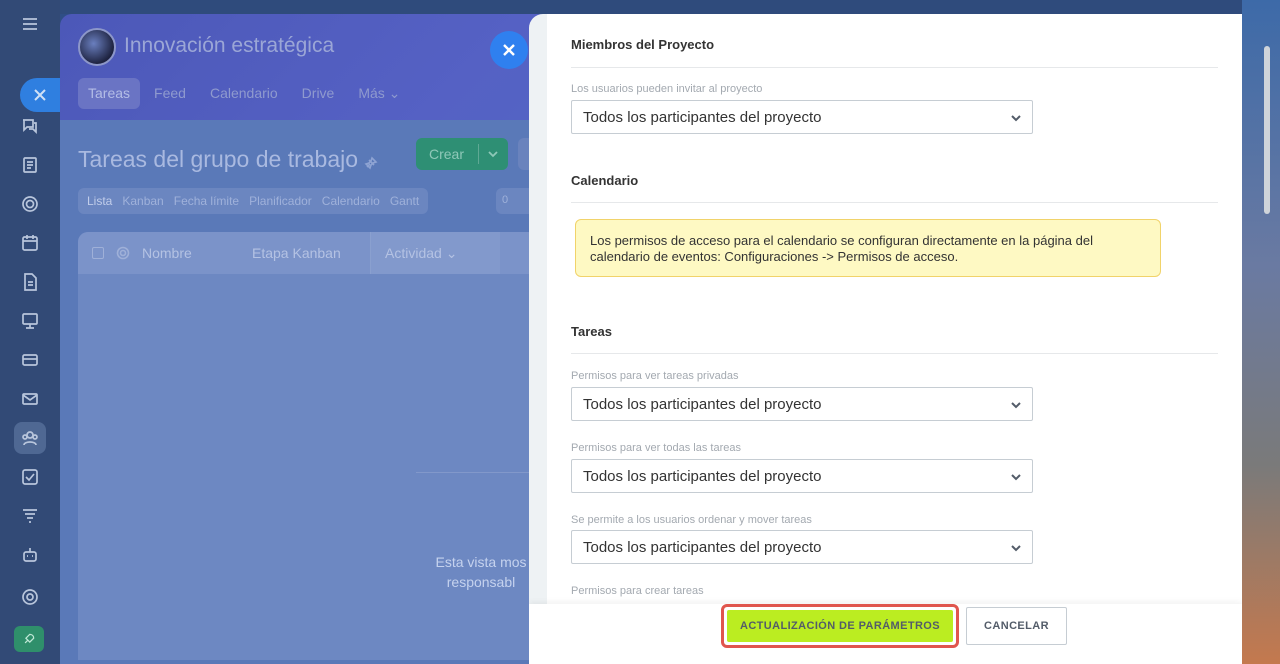  Describe the element at coordinates (30, 516) in the screenshot. I see `funnel-icon` at that location.